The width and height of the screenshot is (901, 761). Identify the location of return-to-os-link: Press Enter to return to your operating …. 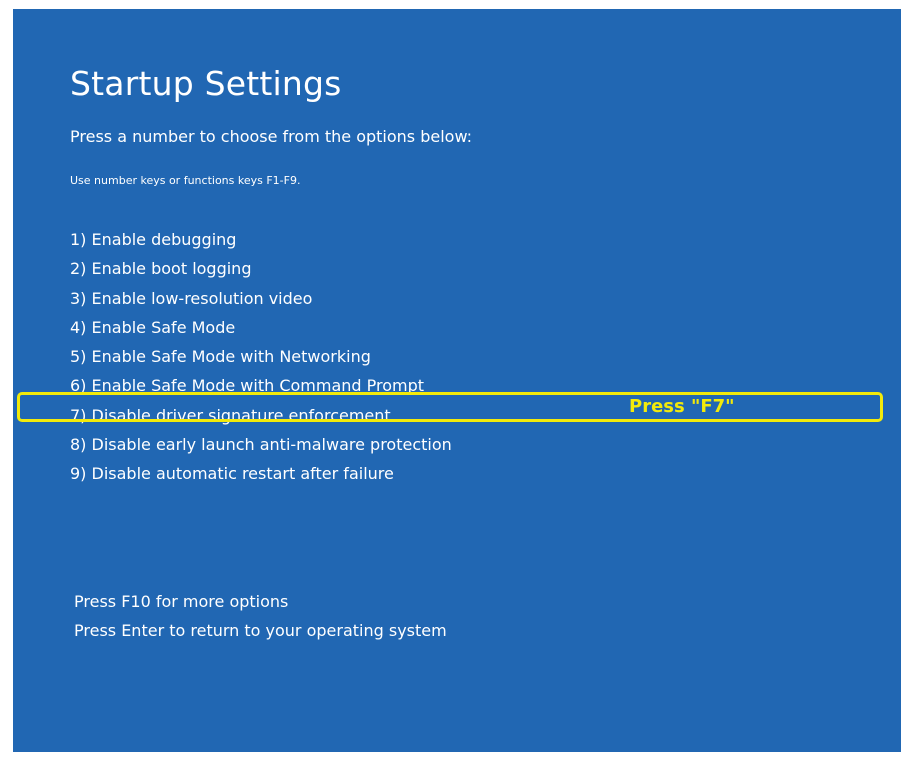
(260, 630).